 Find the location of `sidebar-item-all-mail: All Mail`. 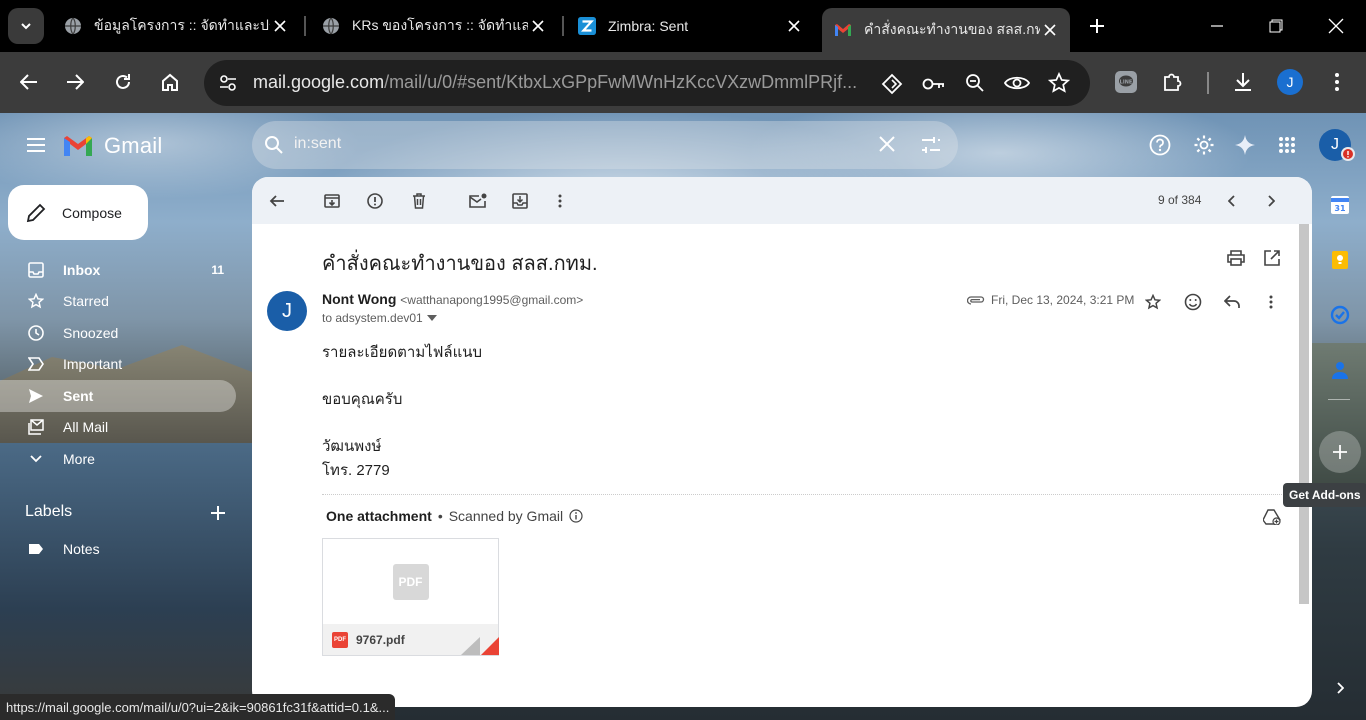

sidebar-item-all-mail: All Mail is located at coordinates (118, 427).